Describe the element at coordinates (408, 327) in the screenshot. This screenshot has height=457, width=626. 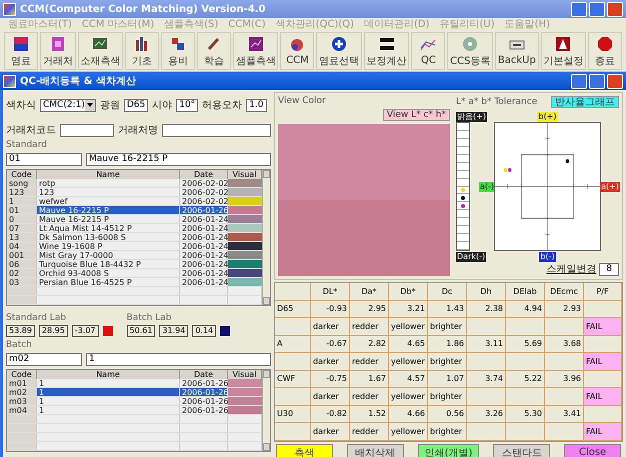
I see `table-cell: yellower` at that location.